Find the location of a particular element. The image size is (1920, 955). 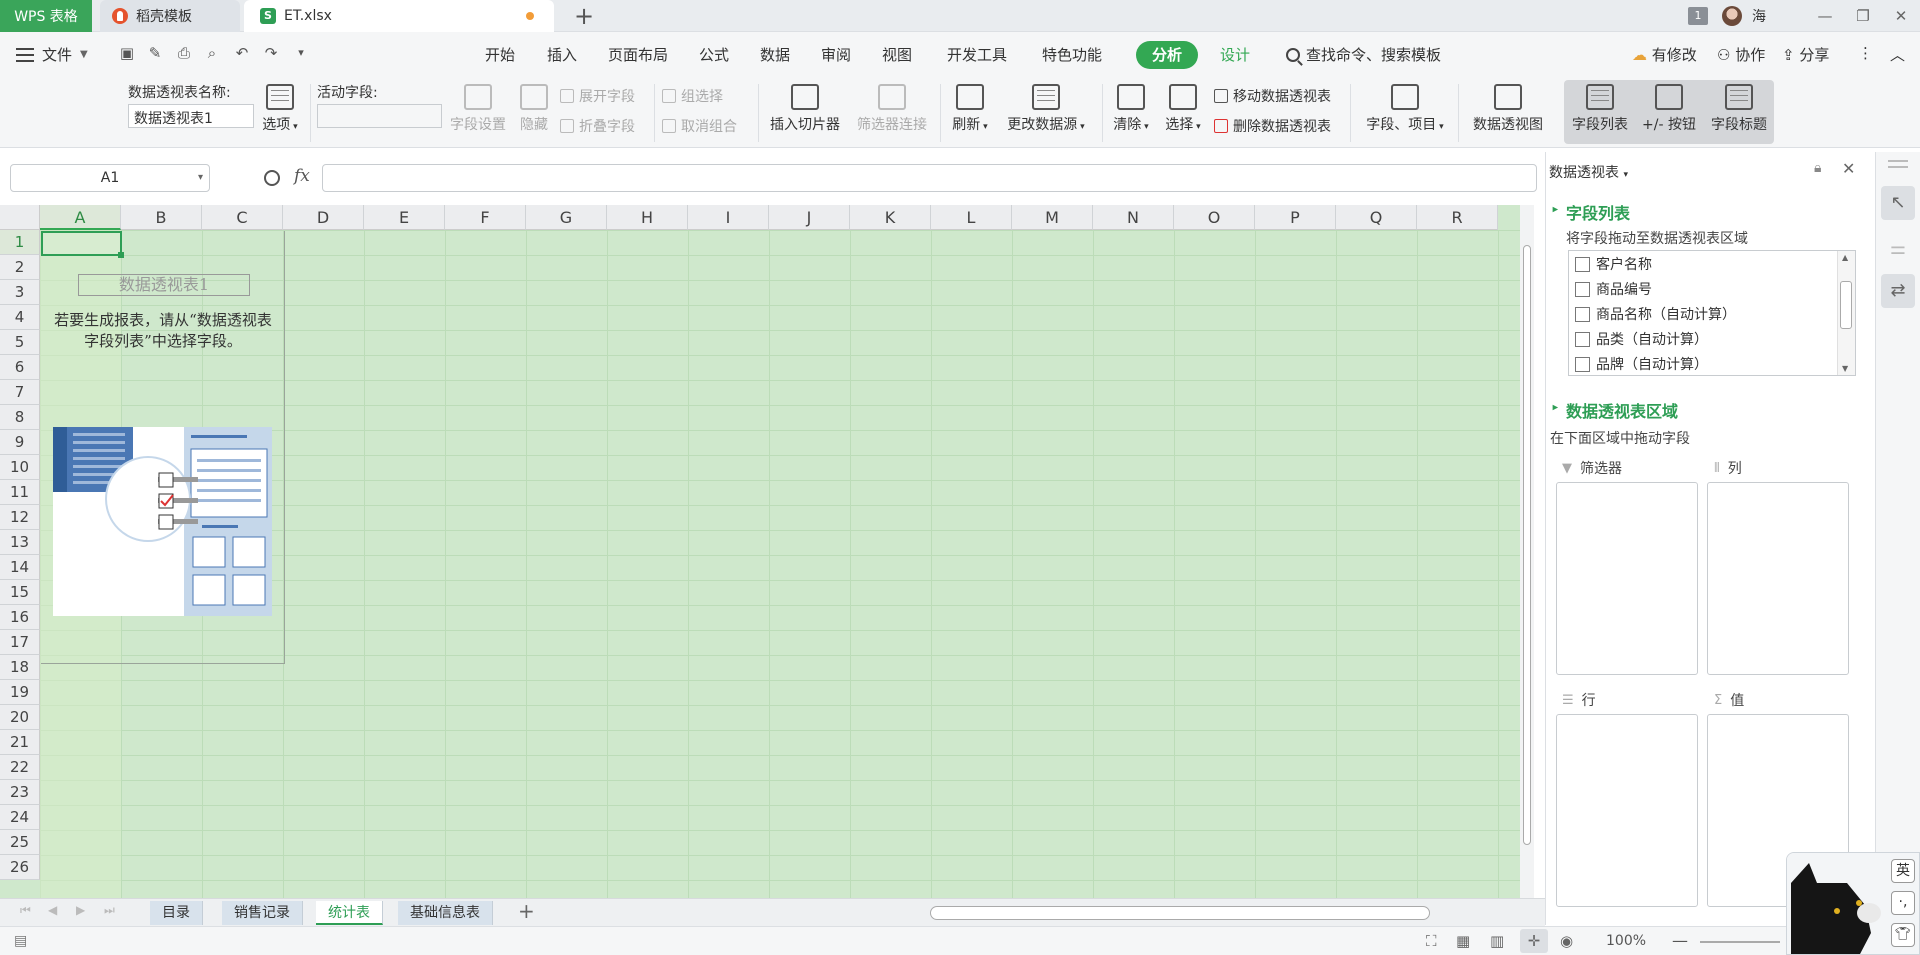

plus-minus-buttons-toggle: +/- 按钮 is located at coordinates (1669, 109).